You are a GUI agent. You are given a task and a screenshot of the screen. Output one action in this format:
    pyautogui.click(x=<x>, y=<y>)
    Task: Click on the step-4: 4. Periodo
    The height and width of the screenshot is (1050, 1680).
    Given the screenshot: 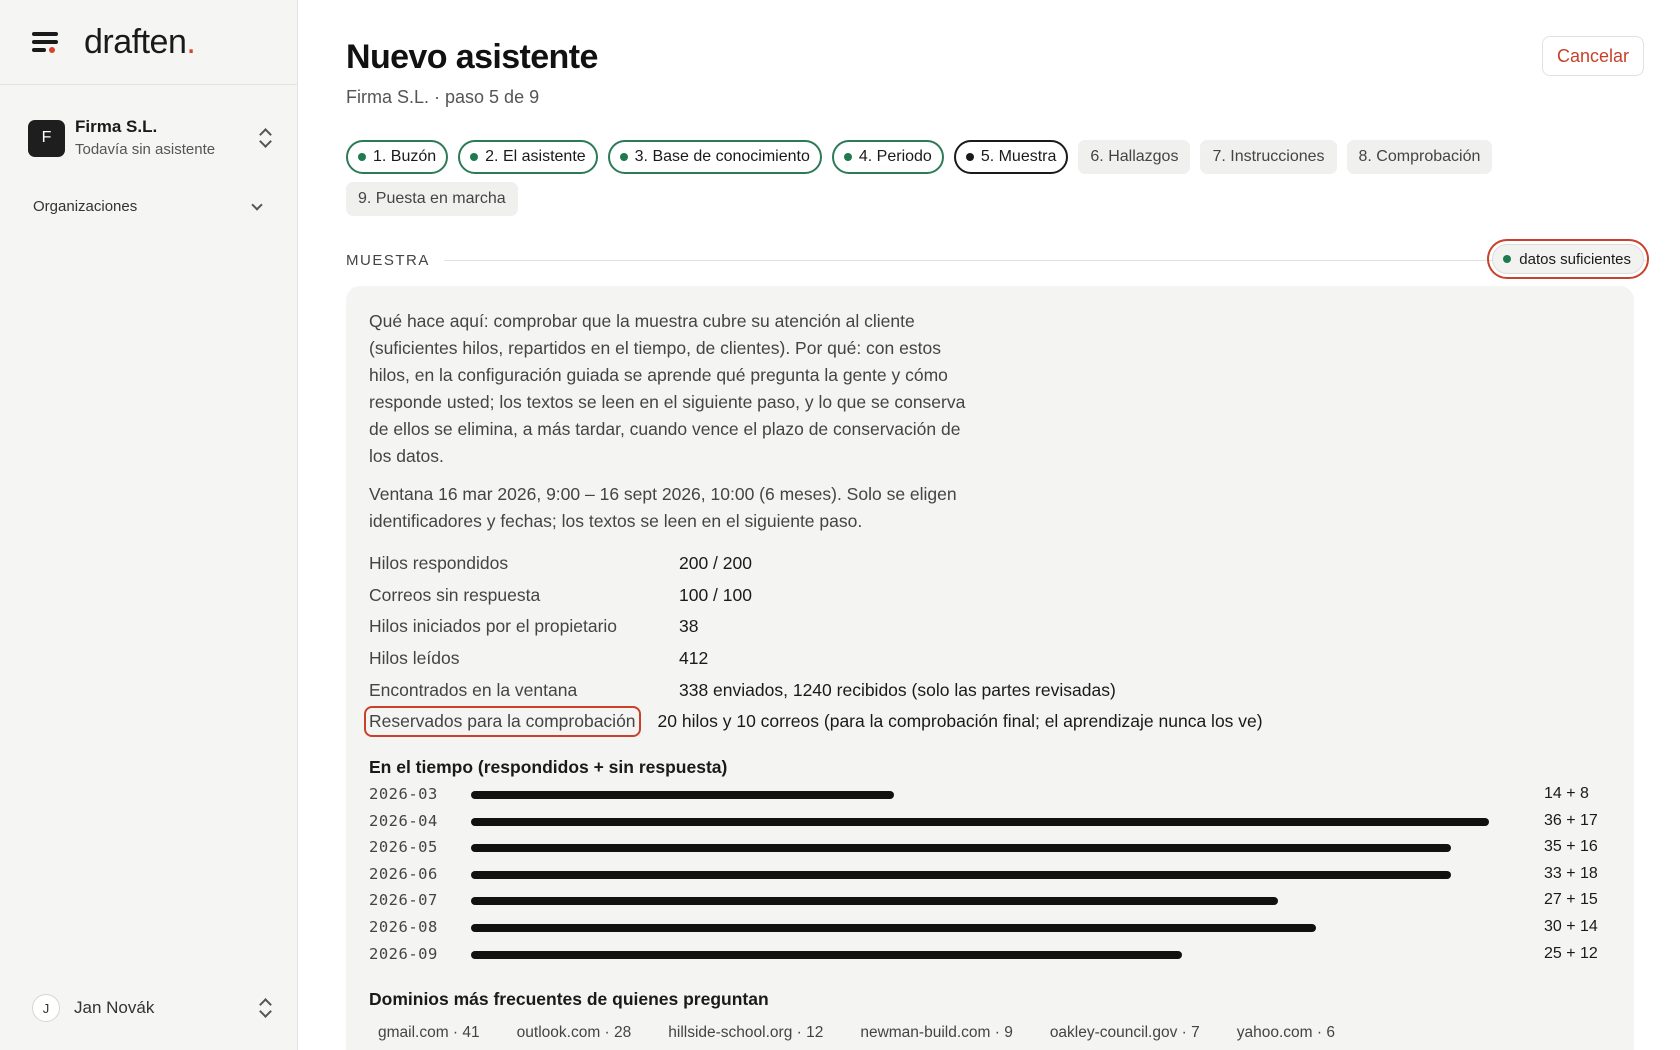 What is the action you would take?
    pyautogui.click(x=887, y=157)
    